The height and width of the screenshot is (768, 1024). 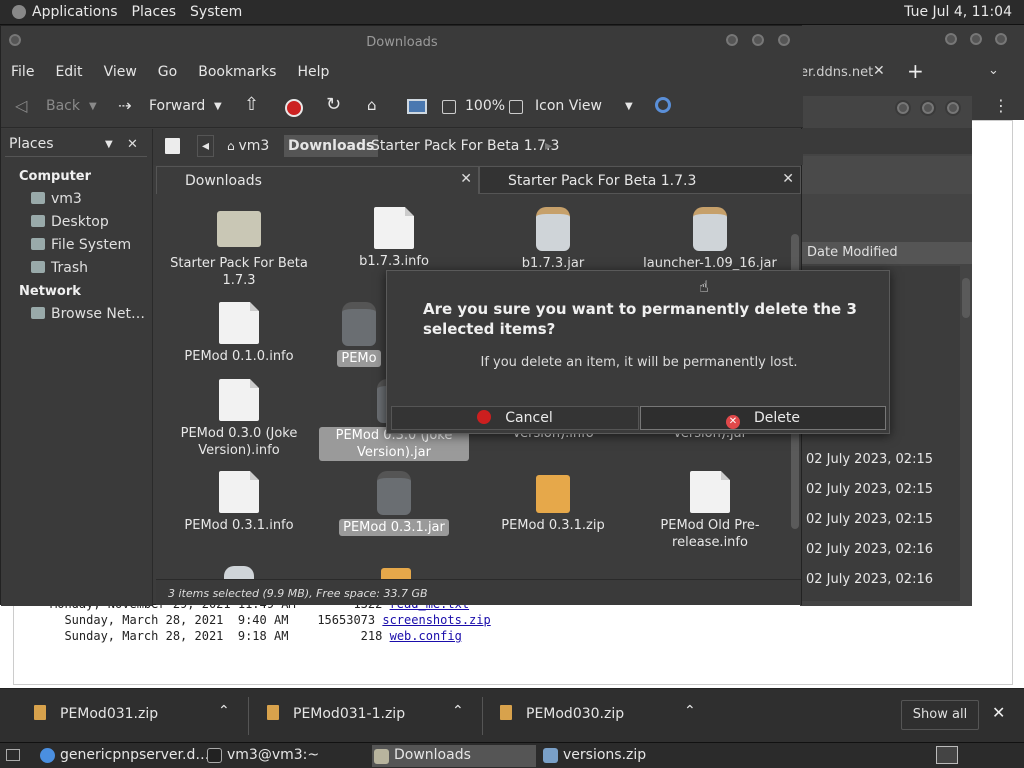 I want to click on sidebar-close-icon: ✕, so click(x=132, y=144).